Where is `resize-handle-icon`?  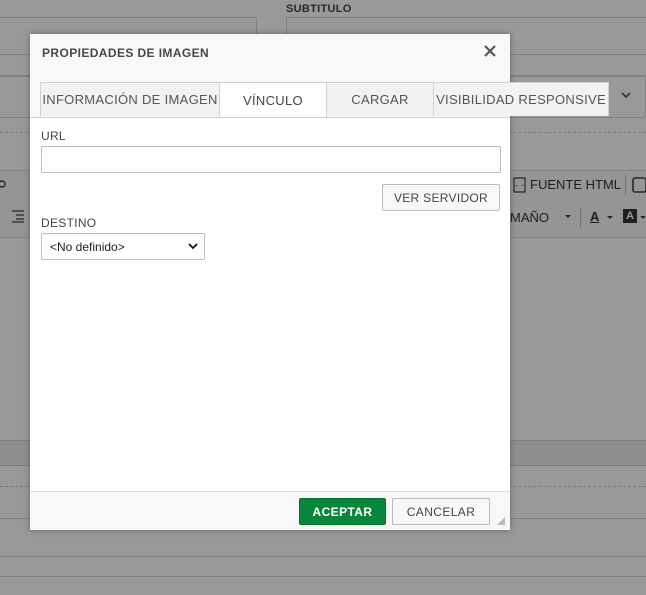
resize-handle-icon is located at coordinates (501, 521).